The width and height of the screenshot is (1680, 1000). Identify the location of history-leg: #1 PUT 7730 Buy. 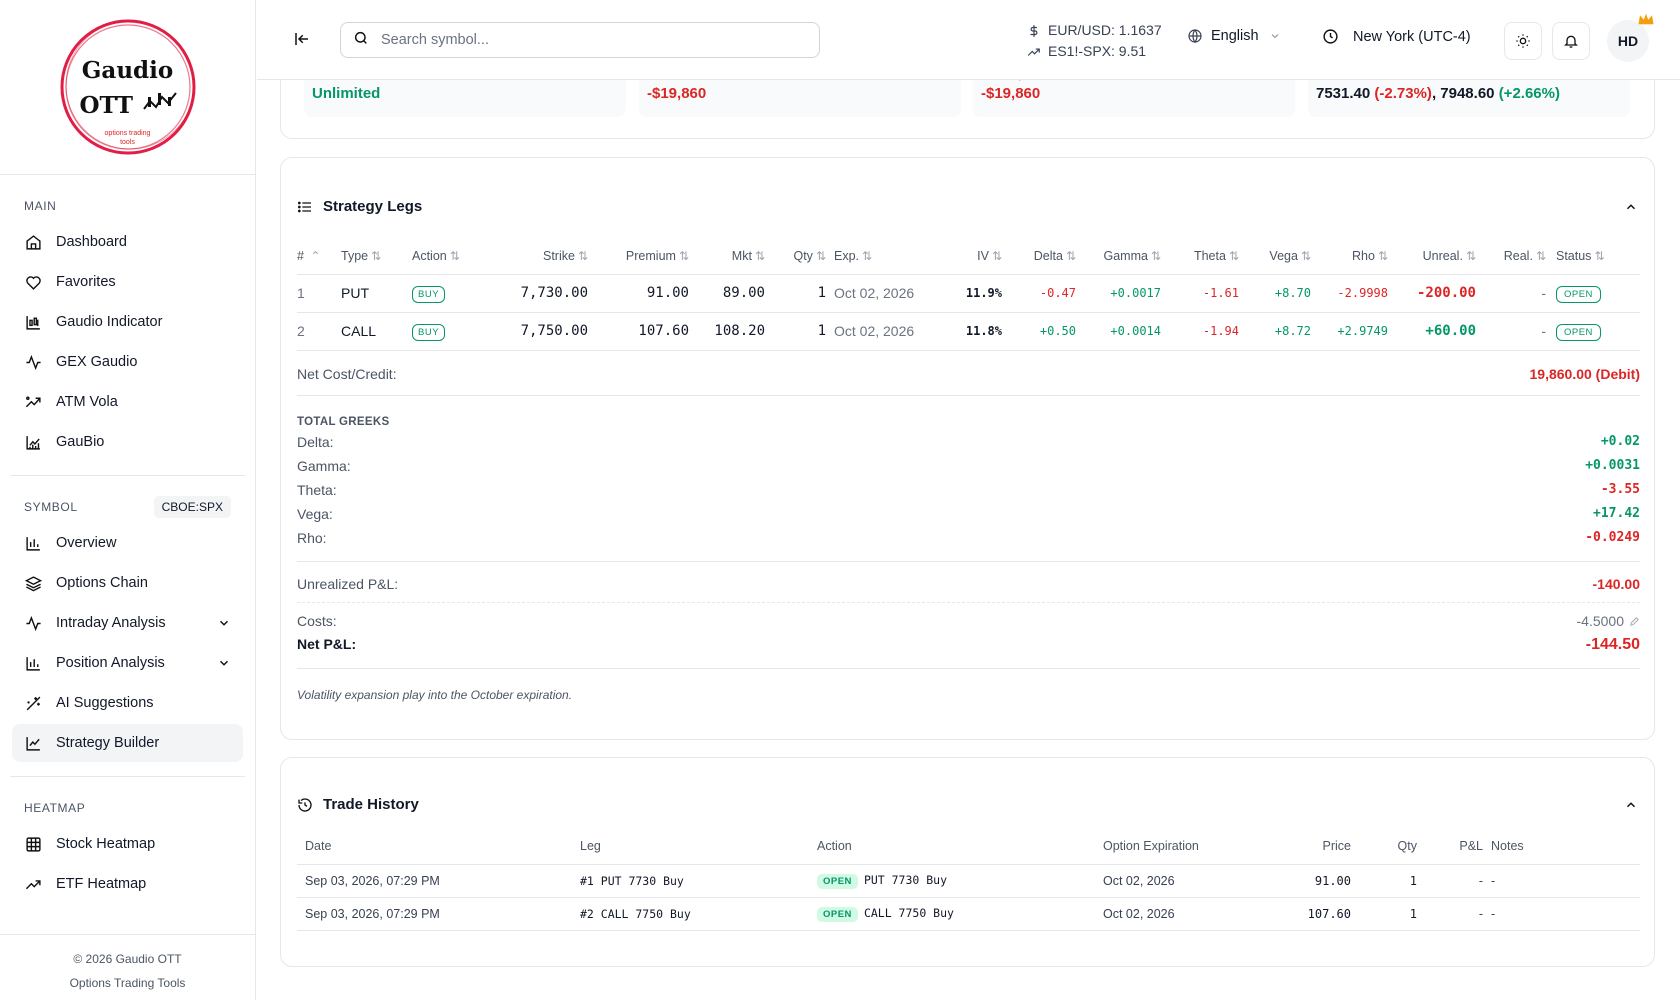
(690, 881).